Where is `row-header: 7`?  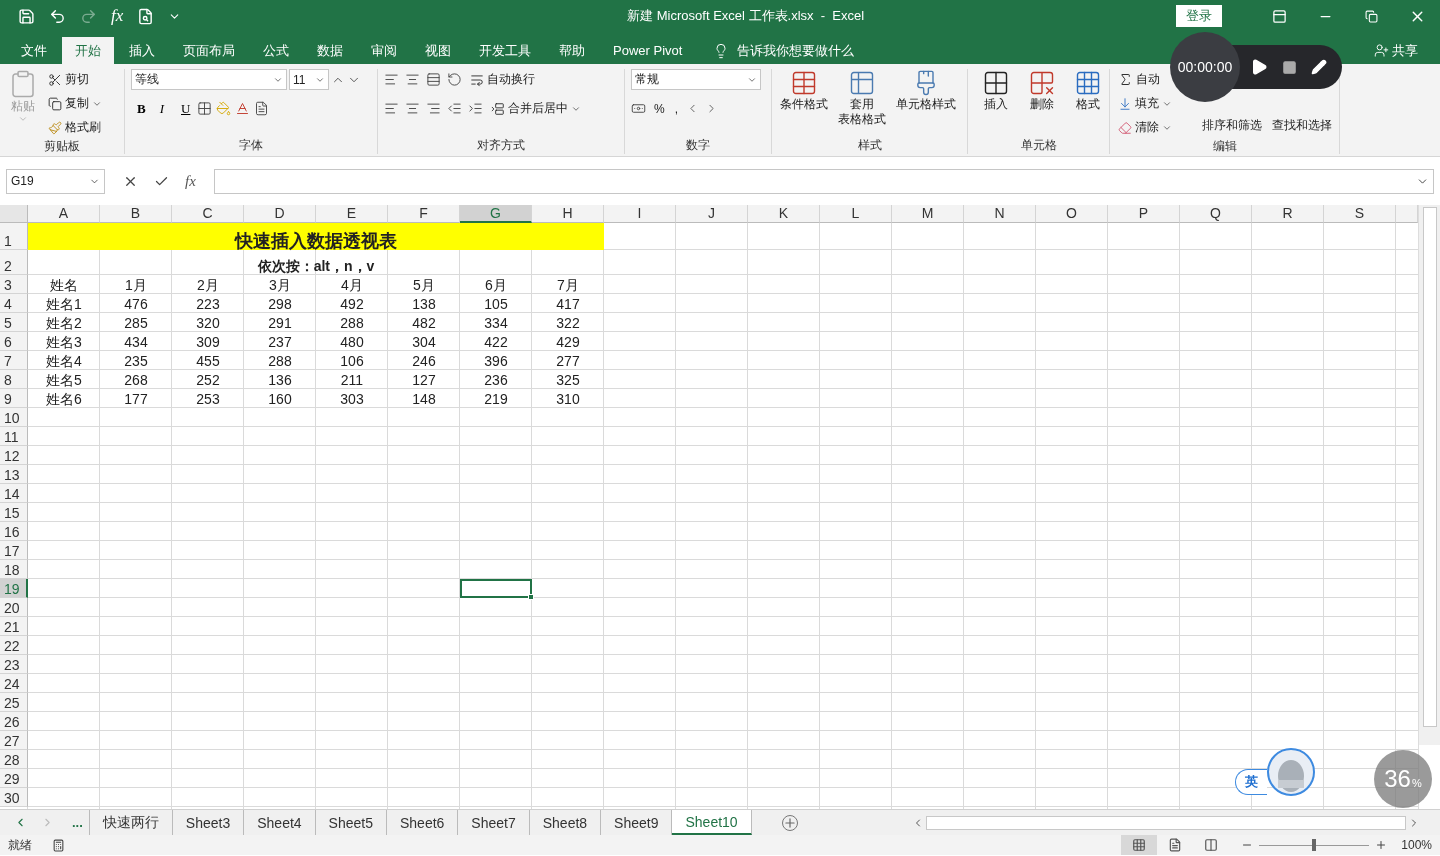
row-header: 7 is located at coordinates (14, 360).